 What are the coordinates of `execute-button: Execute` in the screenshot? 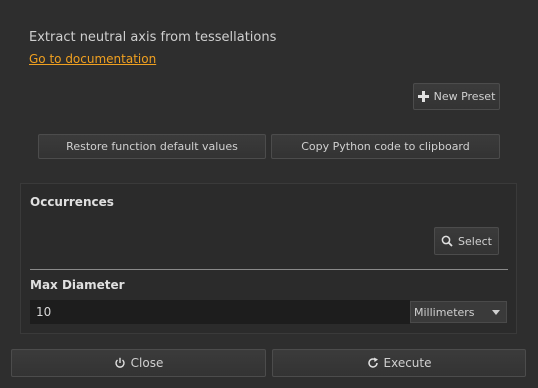 It's located at (399, 363).